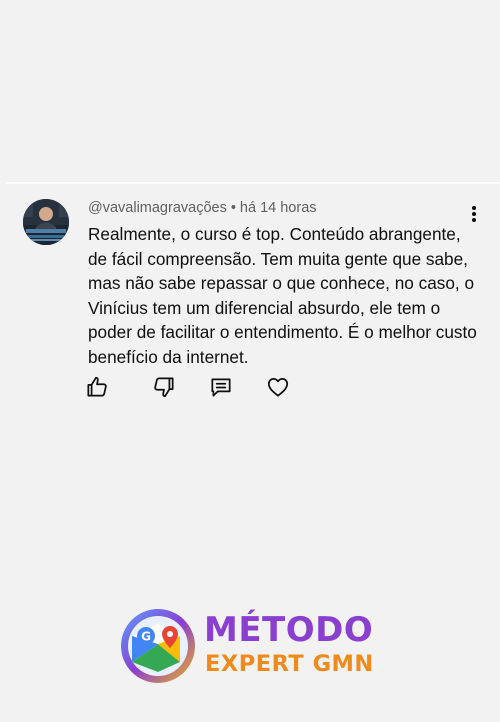 The height and width of the screenshot is (722, 500). What do you see at coordinates (289, 630) in the screenshot?
I see `brand-title: MÉTODO` at bounding box center [289, 630].